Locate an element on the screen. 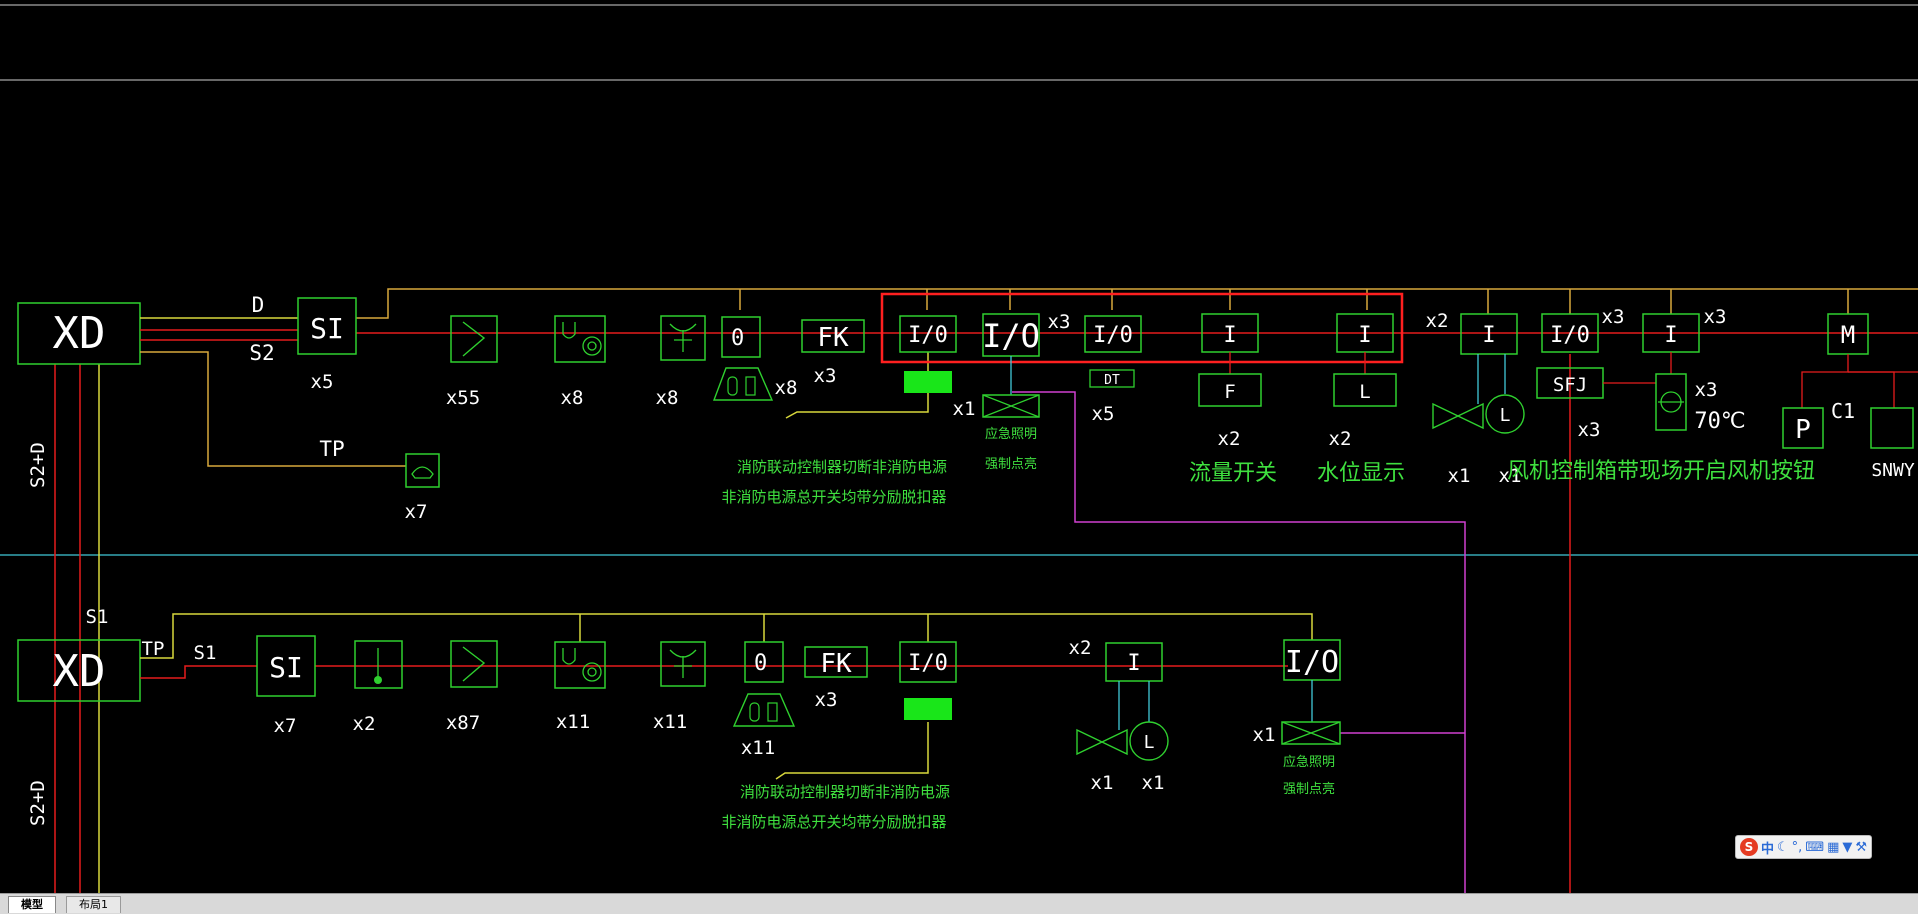 Image resolution: width=1918 pixels, height=914 pixels. keyboard-icon: ⌨ is located at coordinates (1814, 847).